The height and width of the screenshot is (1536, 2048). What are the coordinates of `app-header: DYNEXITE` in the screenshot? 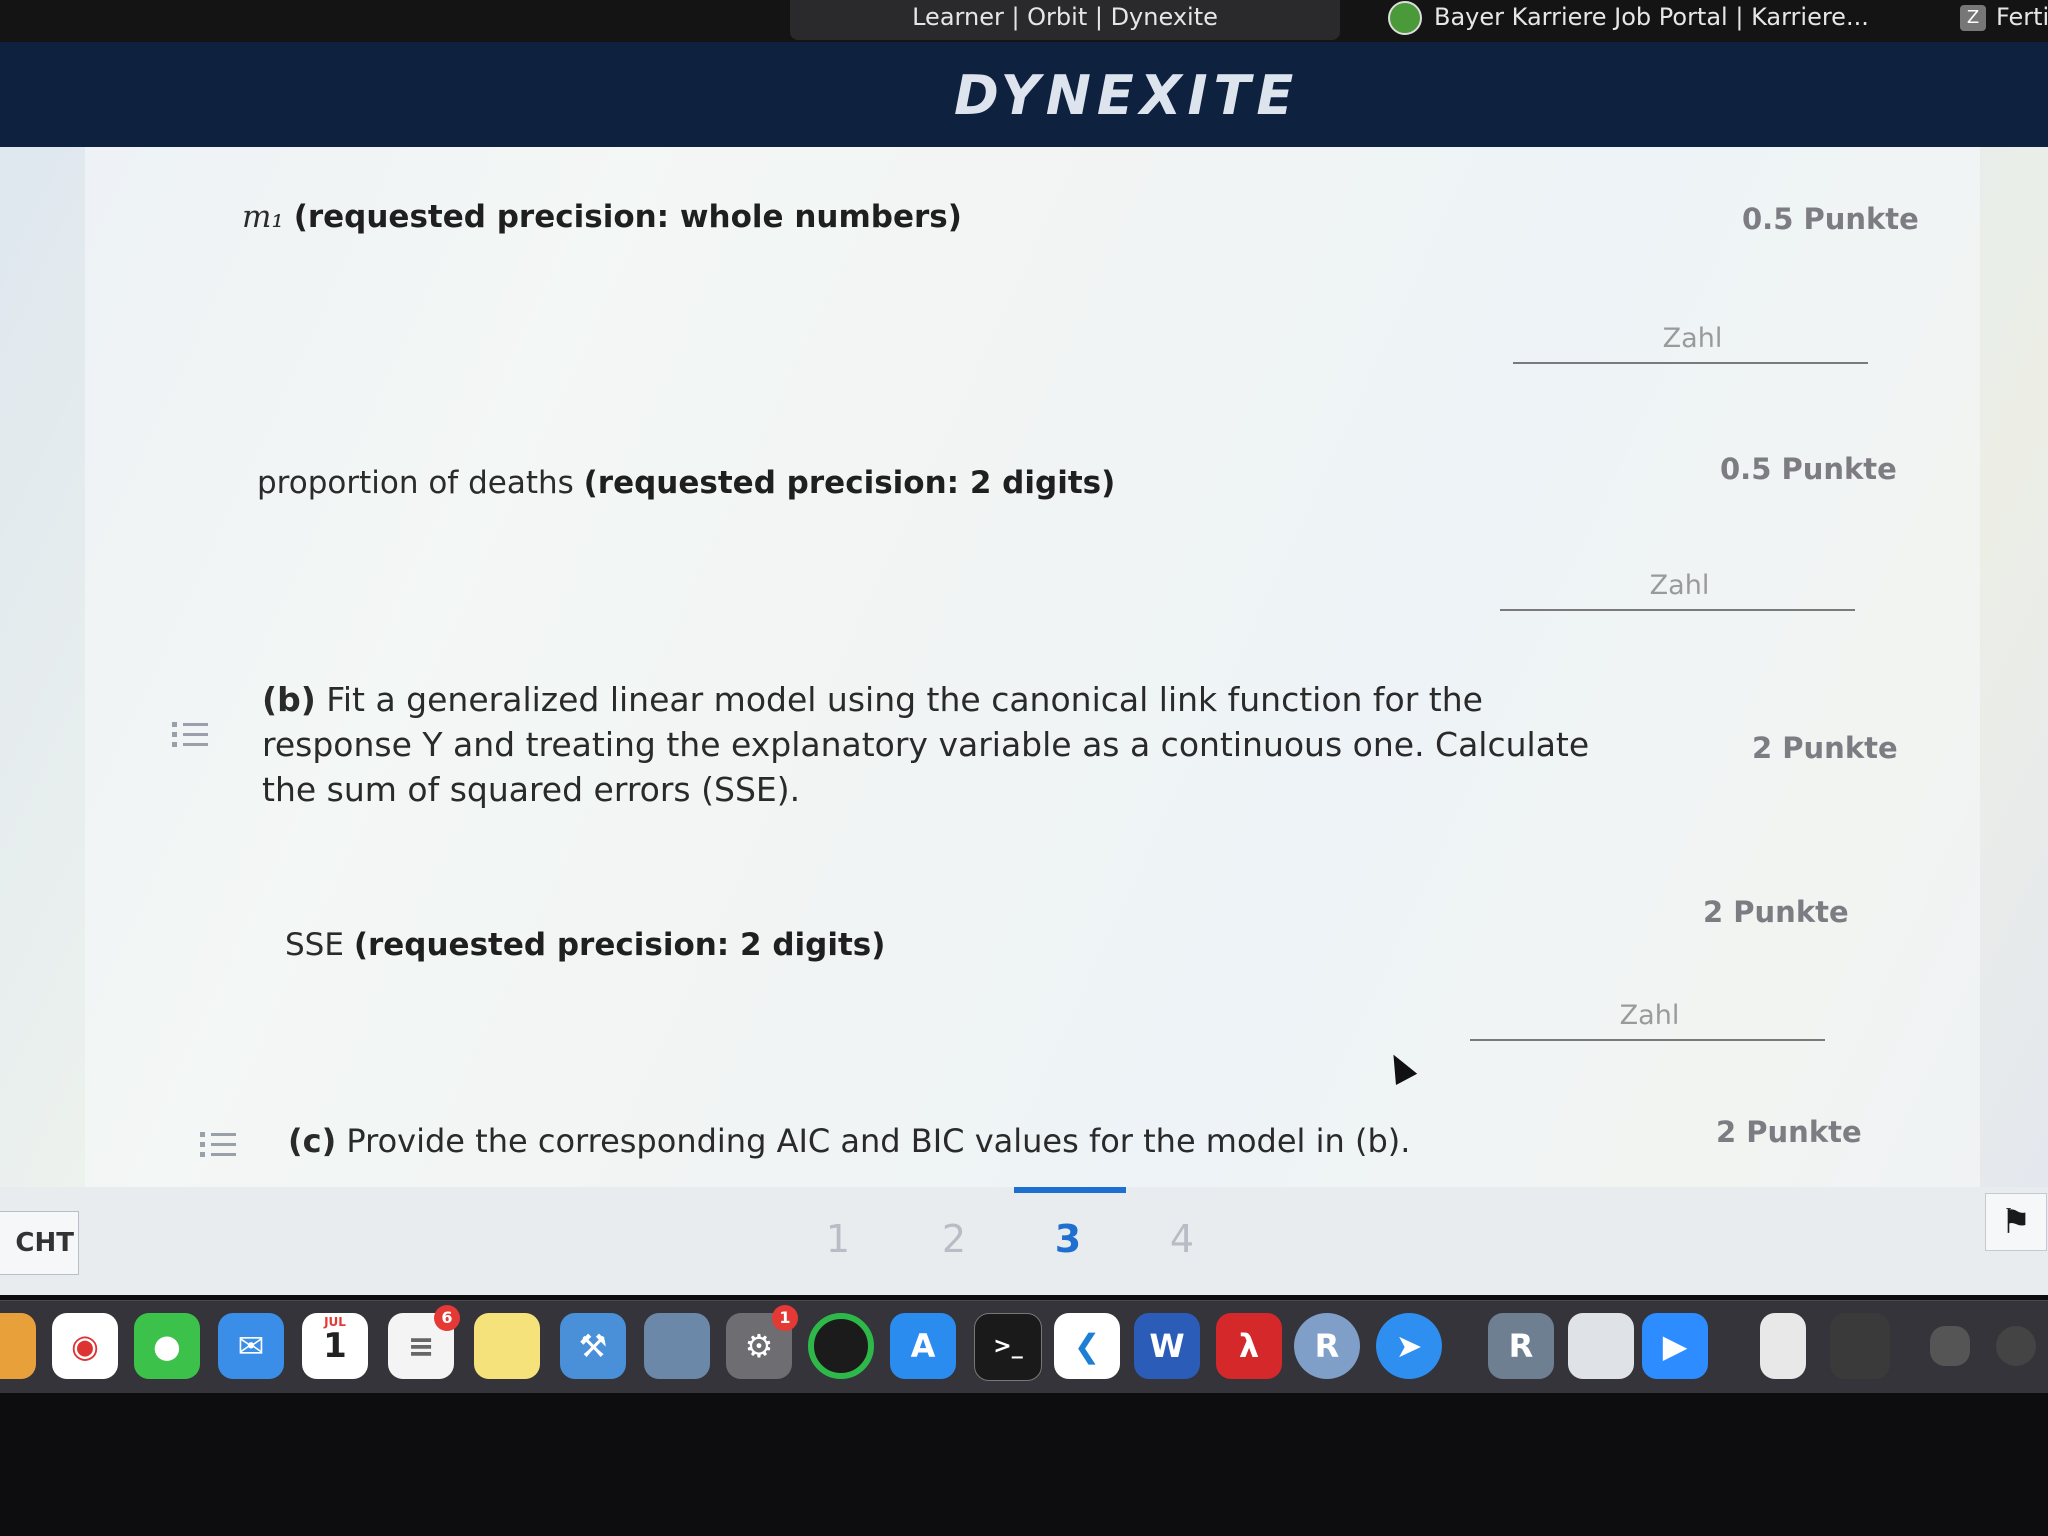 It's located at (1024, 94).